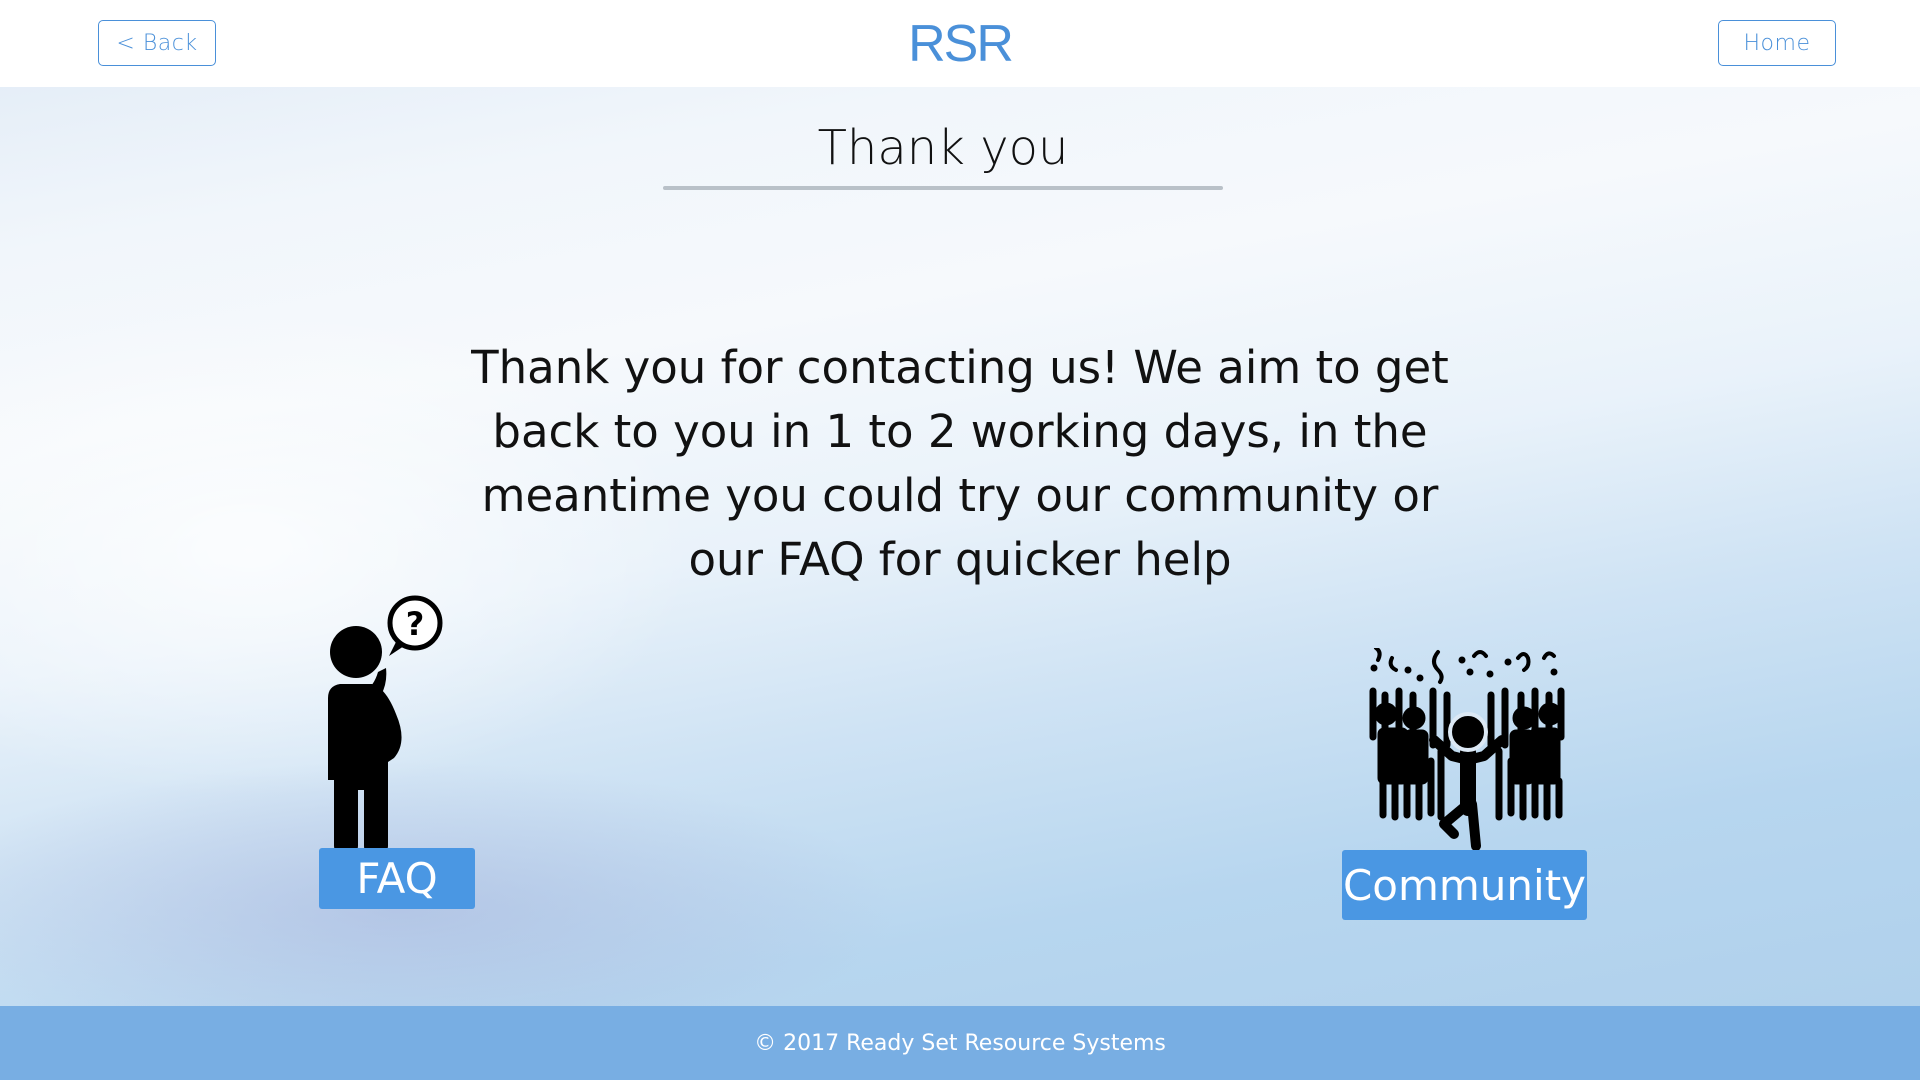 This screenshot has height=1080, width=1920. I want to click on community-button: Community, so click(1464, 885).